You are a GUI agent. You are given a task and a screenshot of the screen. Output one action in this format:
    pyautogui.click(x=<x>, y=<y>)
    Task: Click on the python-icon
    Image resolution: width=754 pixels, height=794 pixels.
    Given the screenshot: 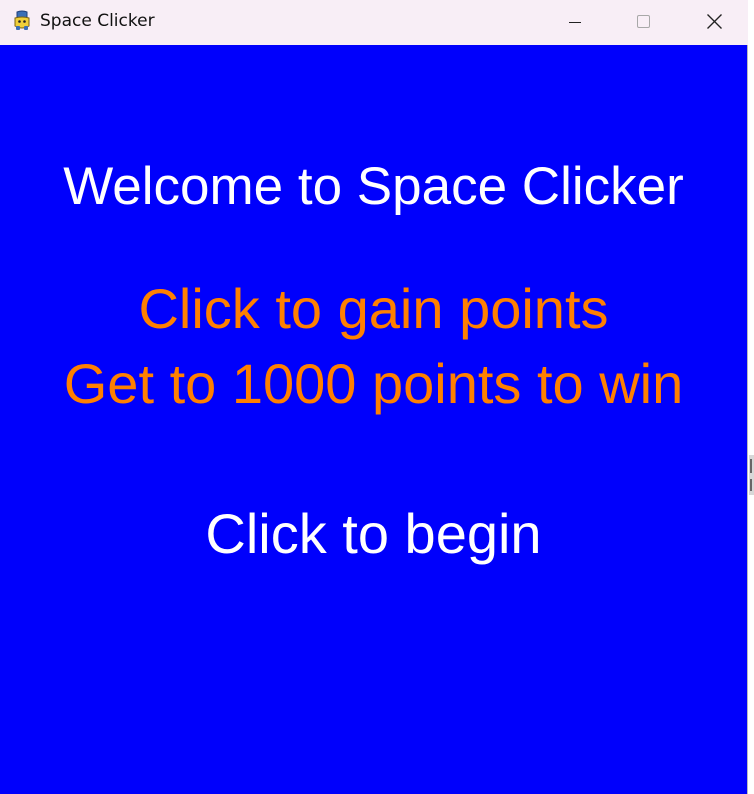 What is the action you would take?
    pyautogui.click(x=22, y=21)
    